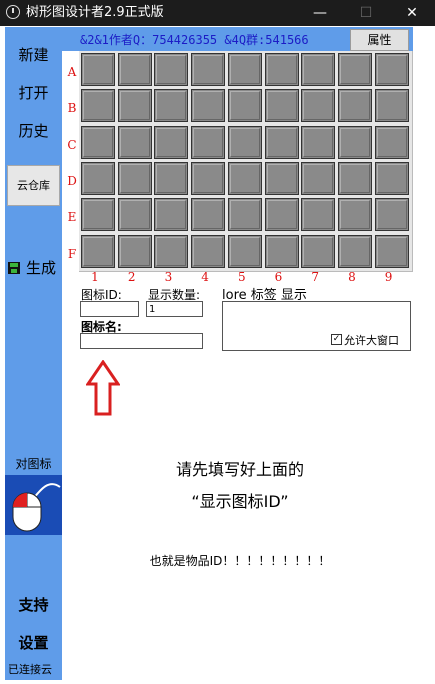 The height and width of the screenshot is (684, 435). I want to click on row-label: A, so click(72, 72).